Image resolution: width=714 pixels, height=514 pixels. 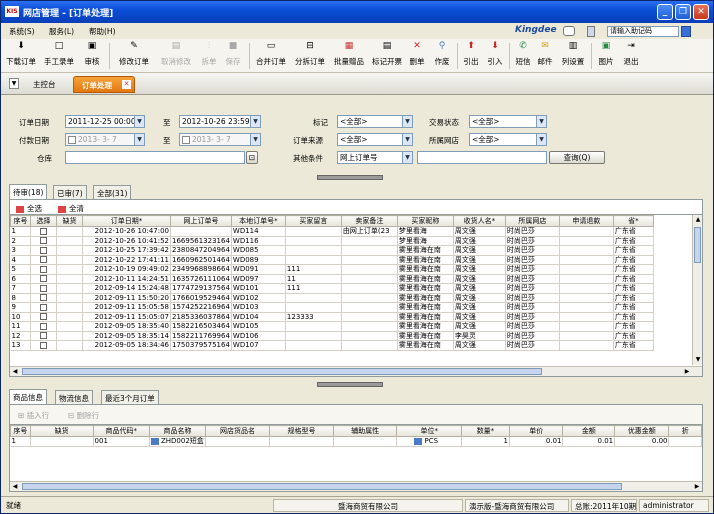 I want to click on other-condition-input, so click(x=482, y=157).